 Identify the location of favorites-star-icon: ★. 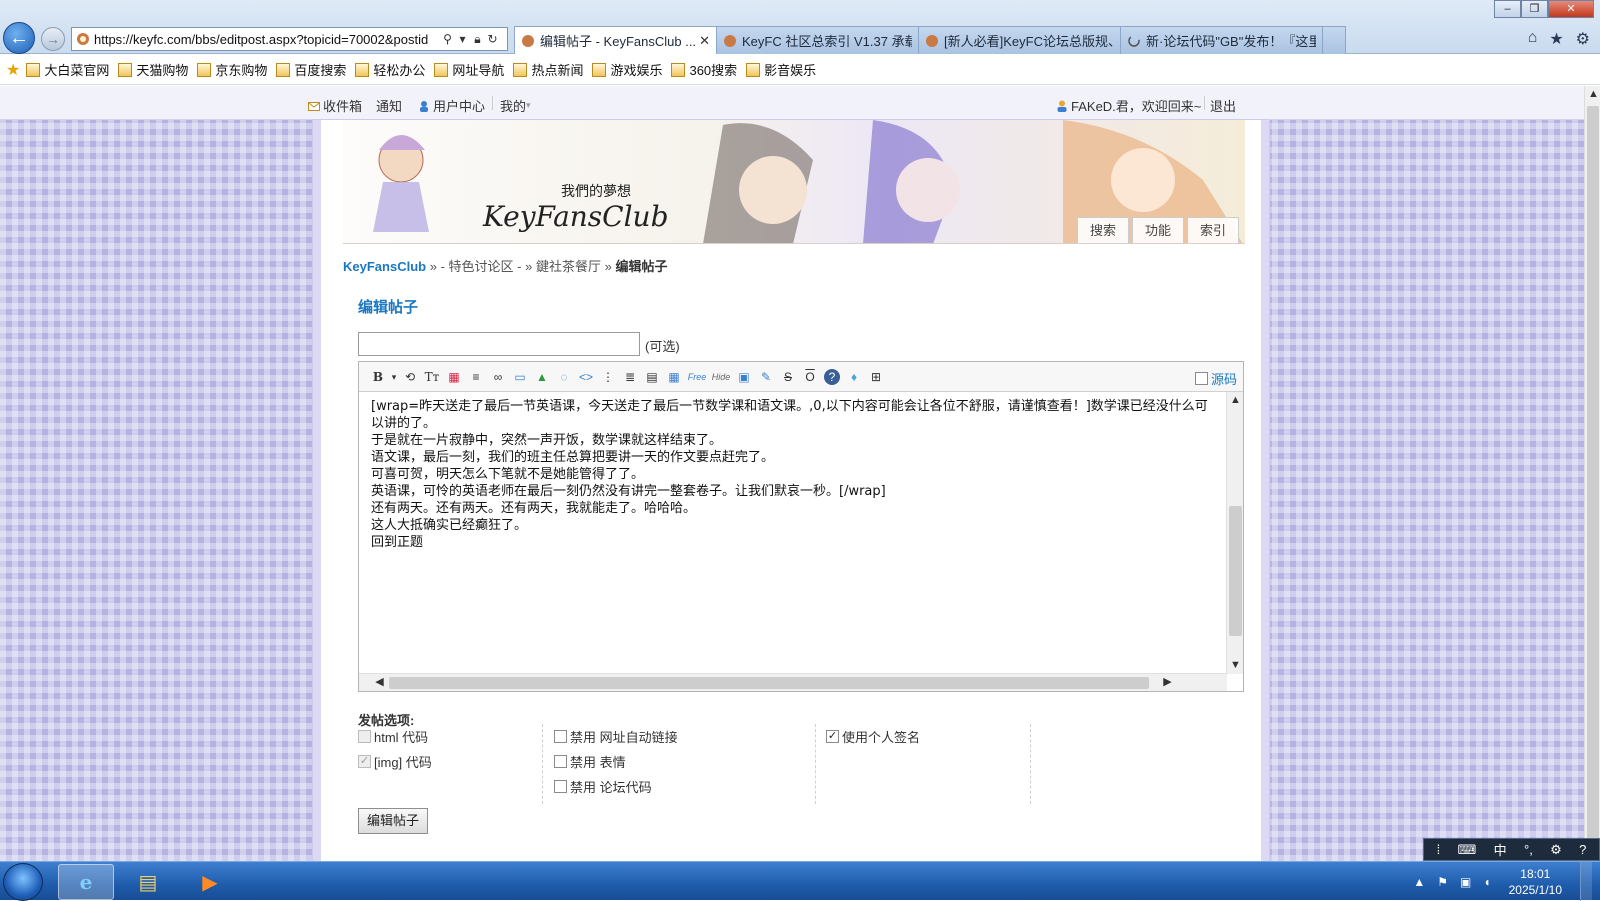
(13, 70).